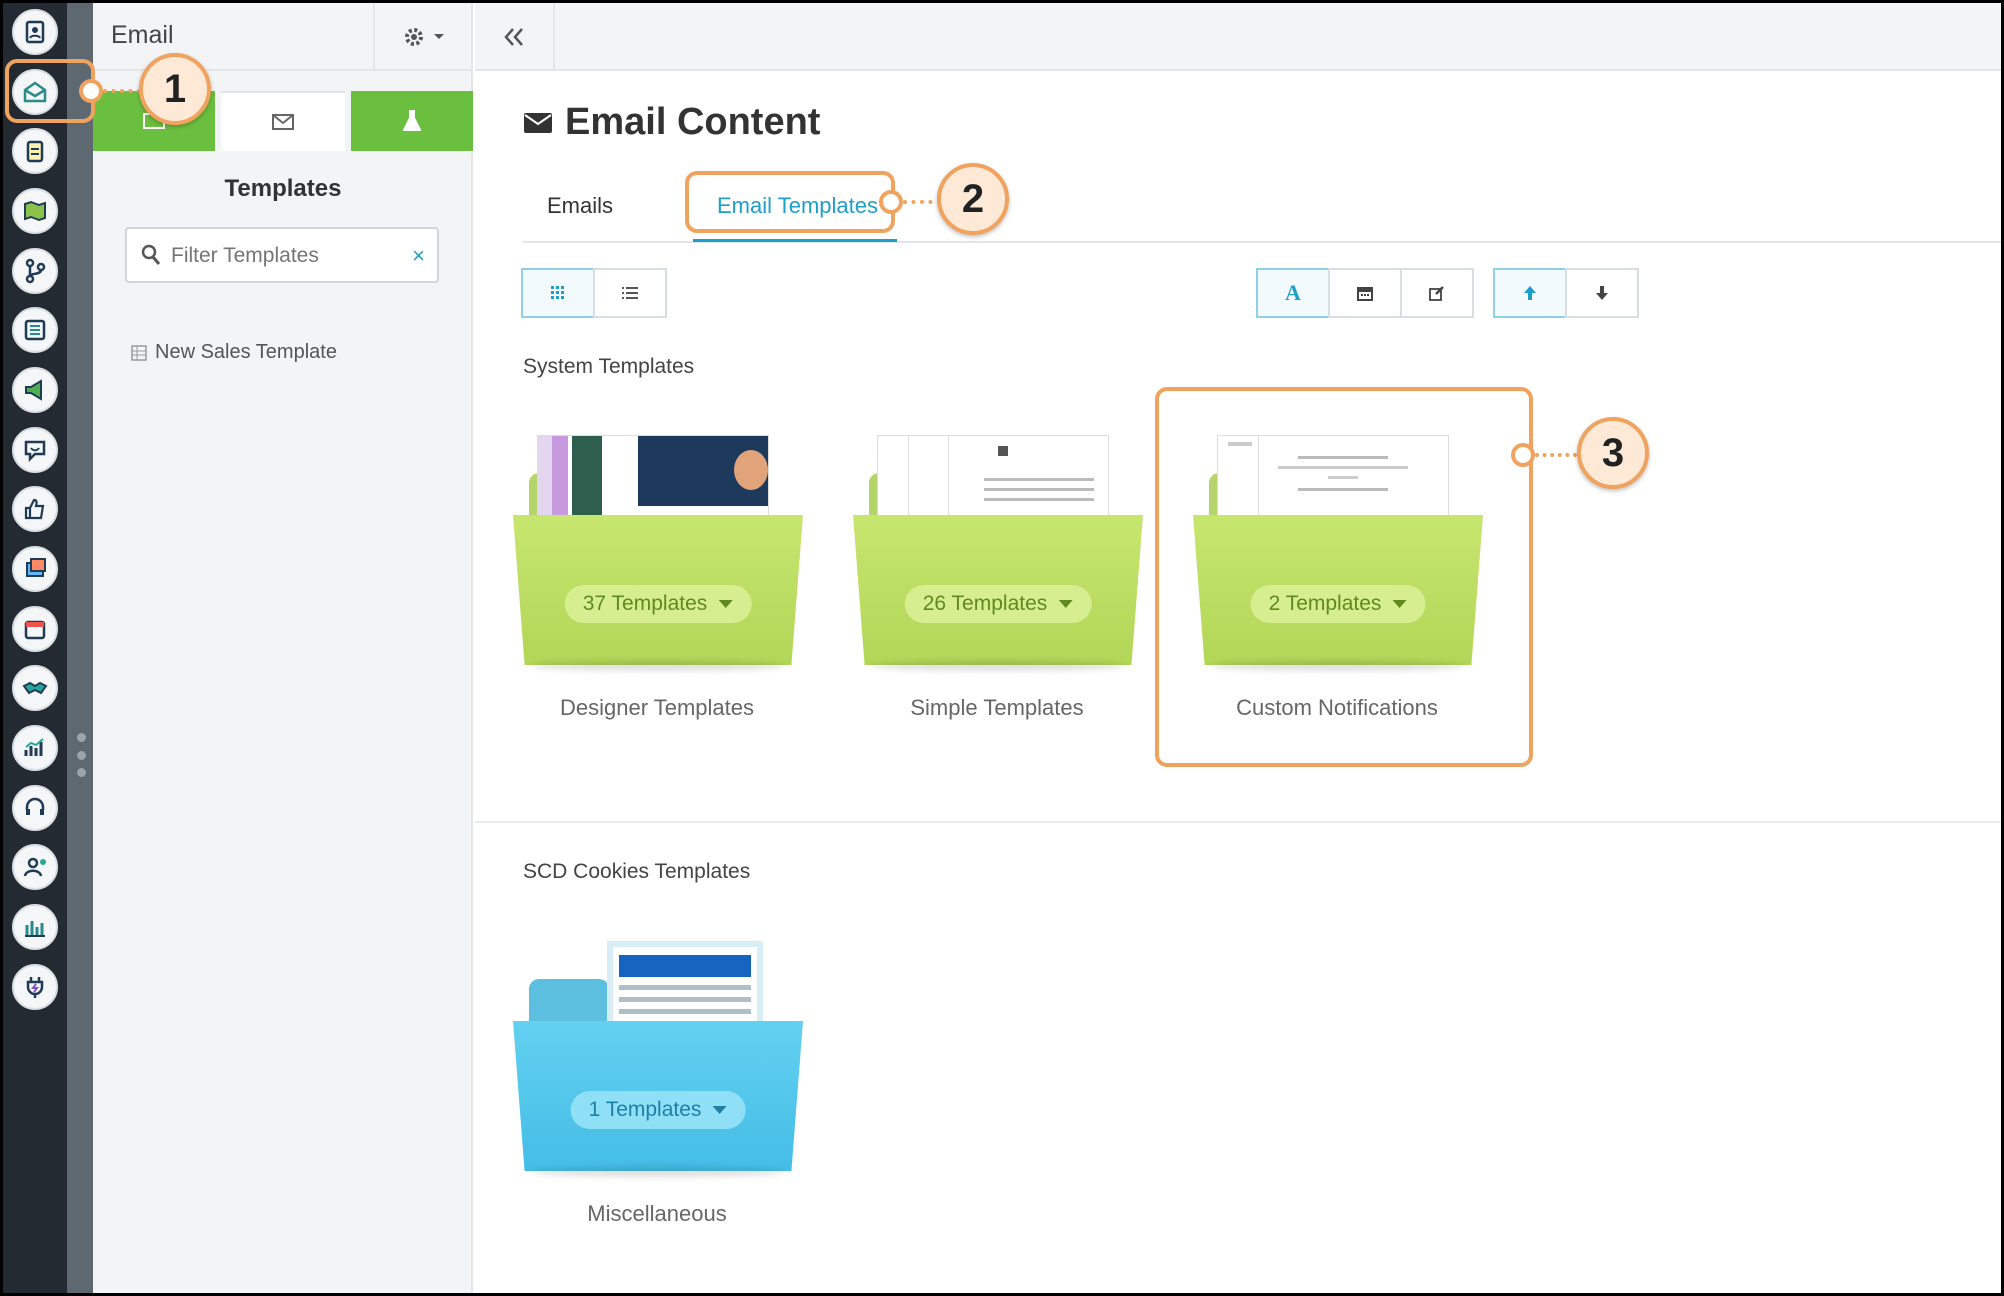  I want to click on clear-filter-button: ×, so click(418, 256).